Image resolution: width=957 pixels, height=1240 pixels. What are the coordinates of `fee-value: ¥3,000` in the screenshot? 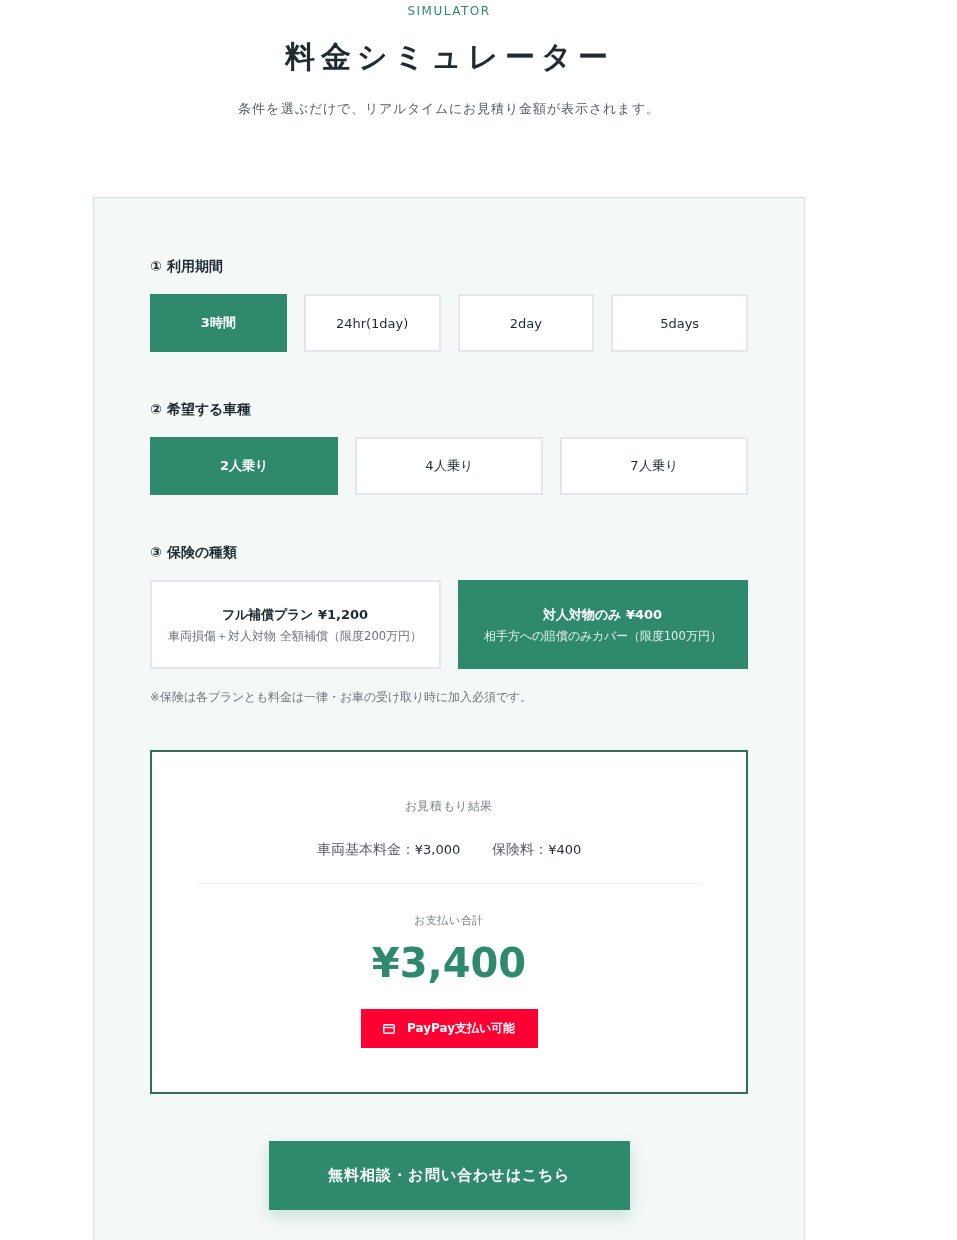 It's located at (437, 849).